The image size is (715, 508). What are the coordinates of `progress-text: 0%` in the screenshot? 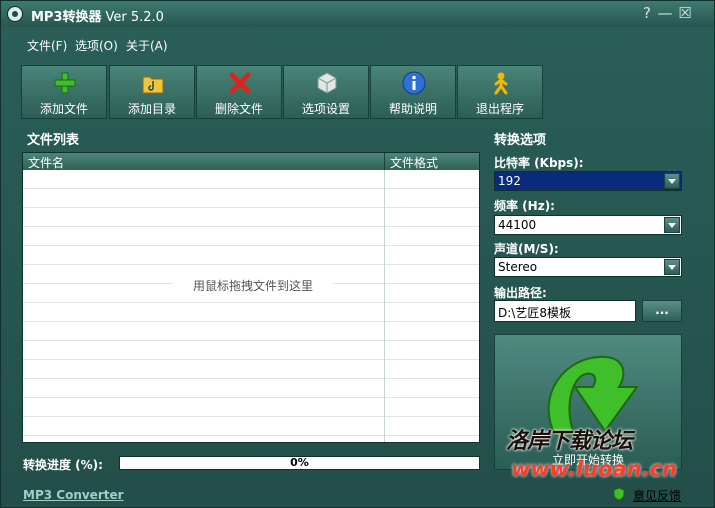 It's located at (299, 462).